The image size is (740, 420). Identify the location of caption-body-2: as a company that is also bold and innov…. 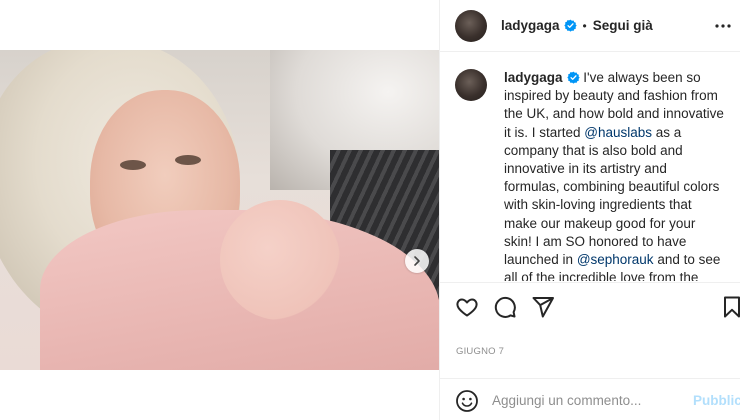
(612, 196).